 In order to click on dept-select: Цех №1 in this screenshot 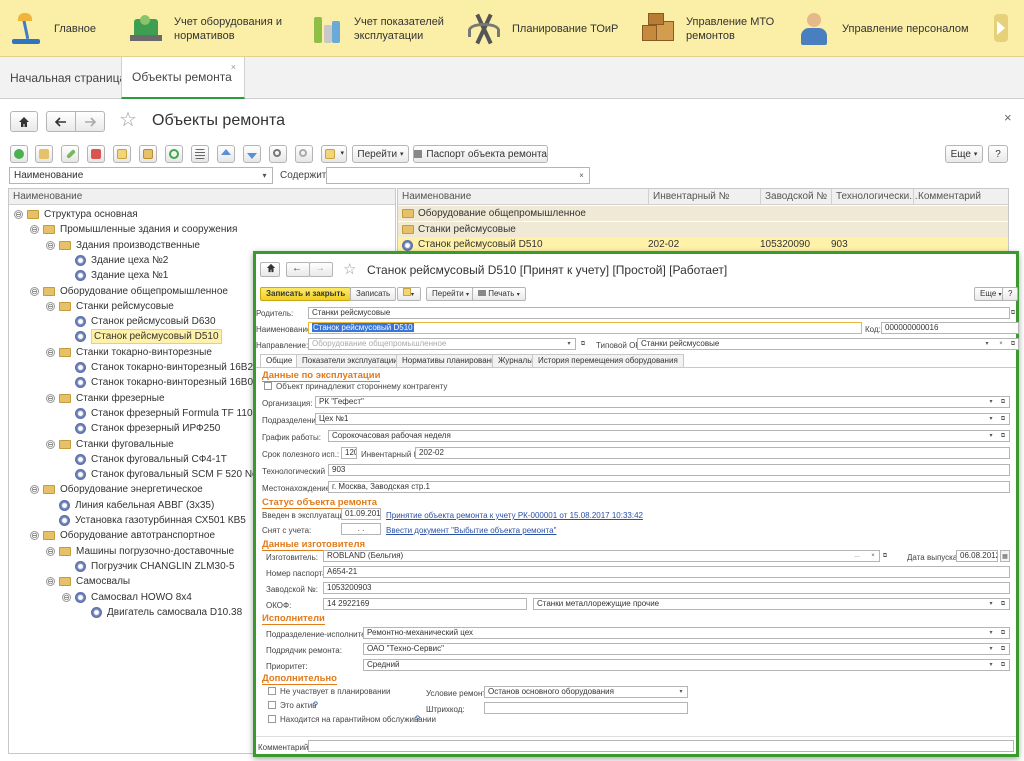, I will do `click(662, 419)`.